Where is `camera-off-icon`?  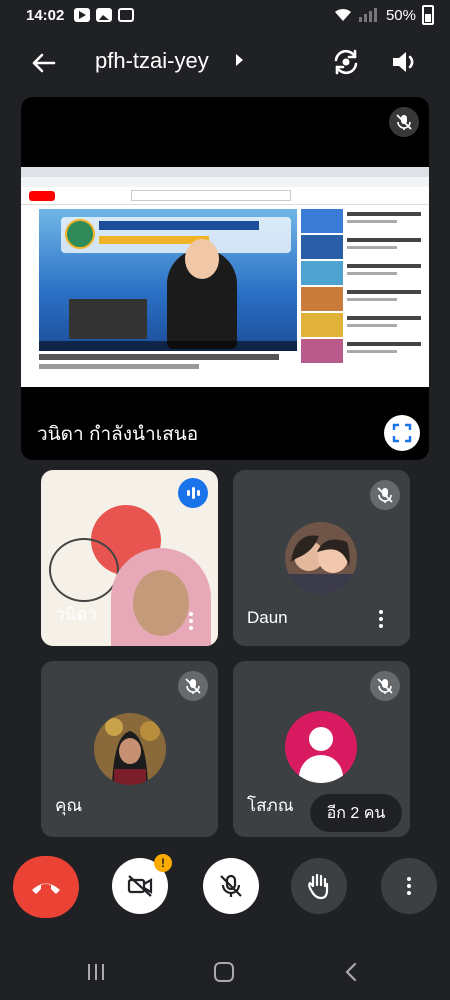
camera-off-icon is located at coordinates (140, 886).